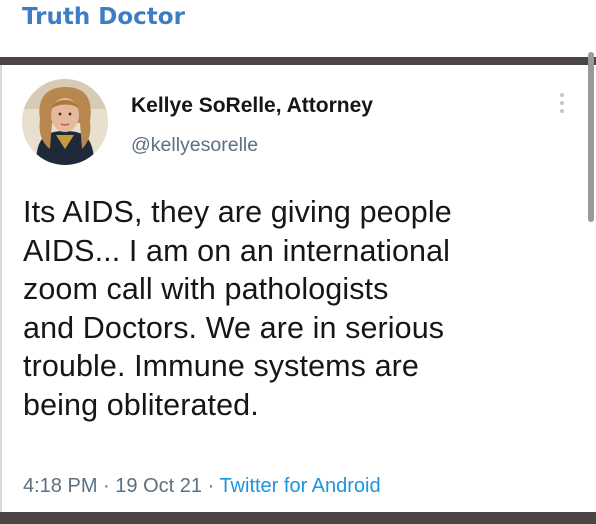  I want to click on tweet-text-line: and Doctors. We are in serious, so click(234, 327).